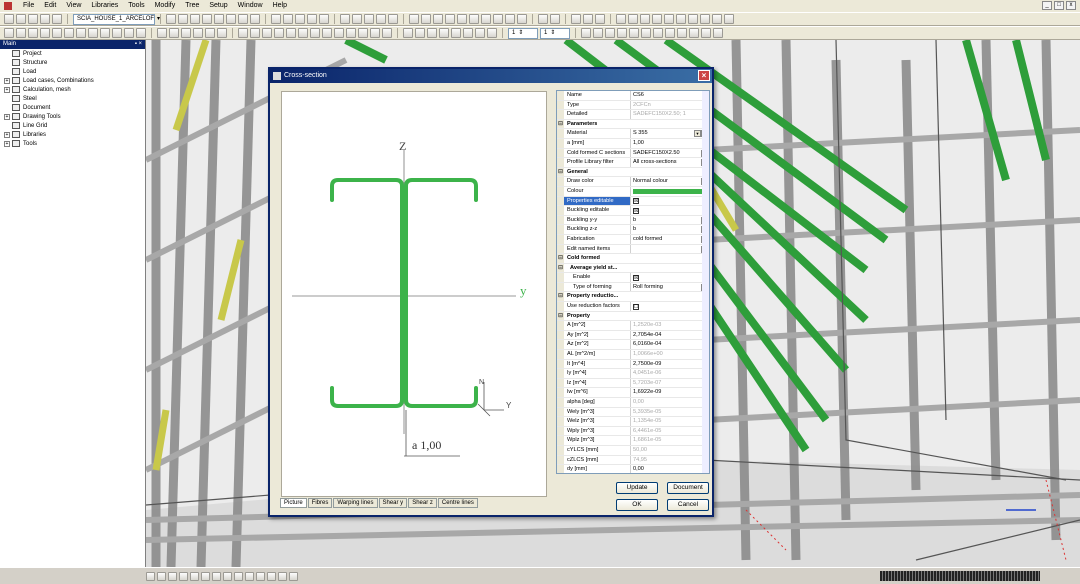  I want to click on tree-item-tools: + Tools, so click(72, 143).